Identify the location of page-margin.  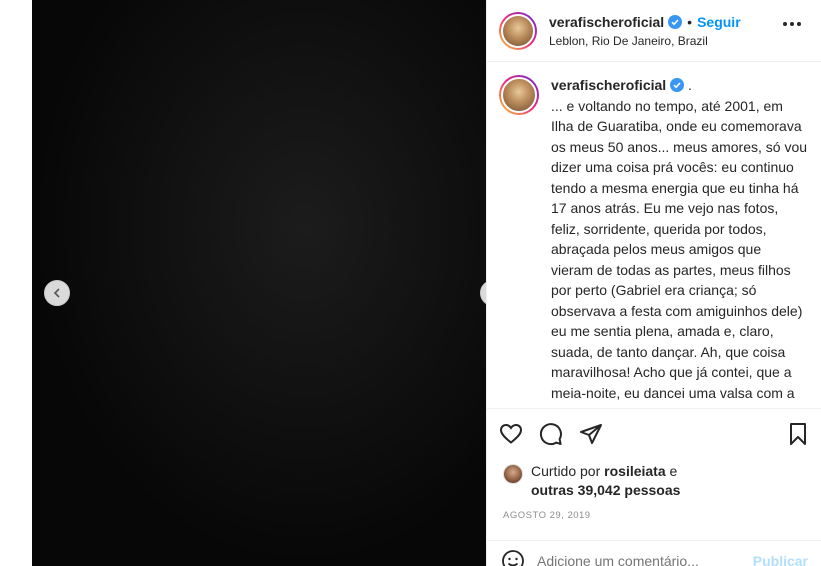
(16, 283).